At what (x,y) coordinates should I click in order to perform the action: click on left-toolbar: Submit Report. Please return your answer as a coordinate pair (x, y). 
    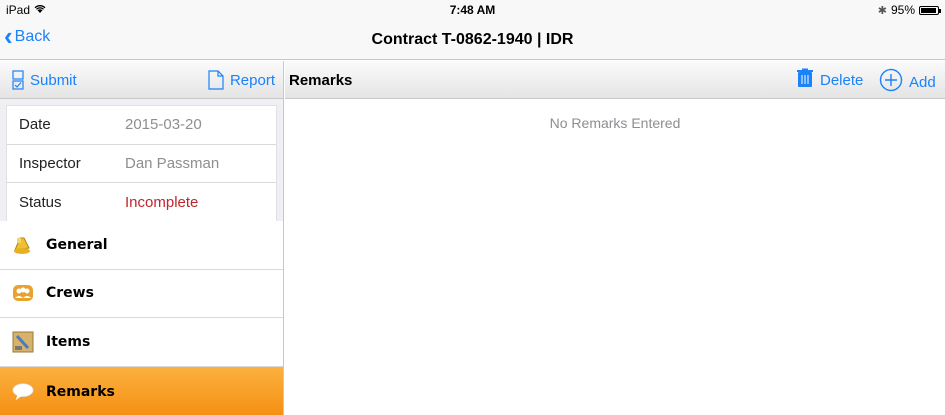
    Looking at the image, I should click on (141, 80).